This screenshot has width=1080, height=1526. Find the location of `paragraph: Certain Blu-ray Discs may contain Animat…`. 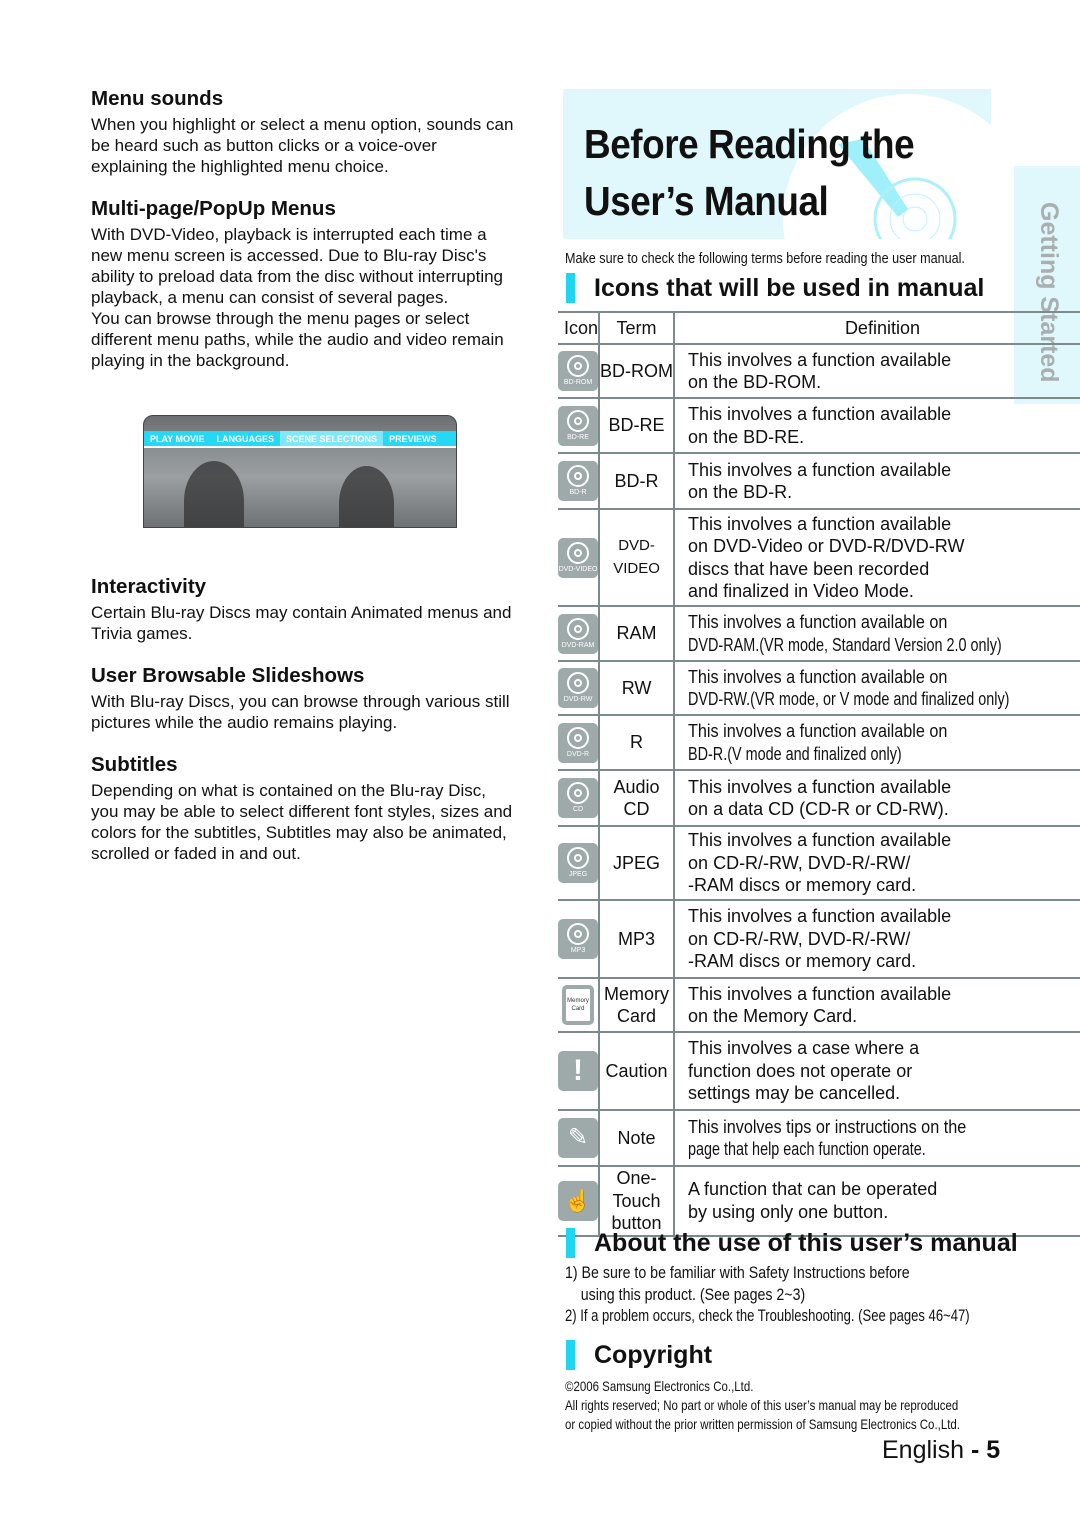

paragraph: Certain Blu-ray Discs may contain Animat… is located at coordinates (301, 623).